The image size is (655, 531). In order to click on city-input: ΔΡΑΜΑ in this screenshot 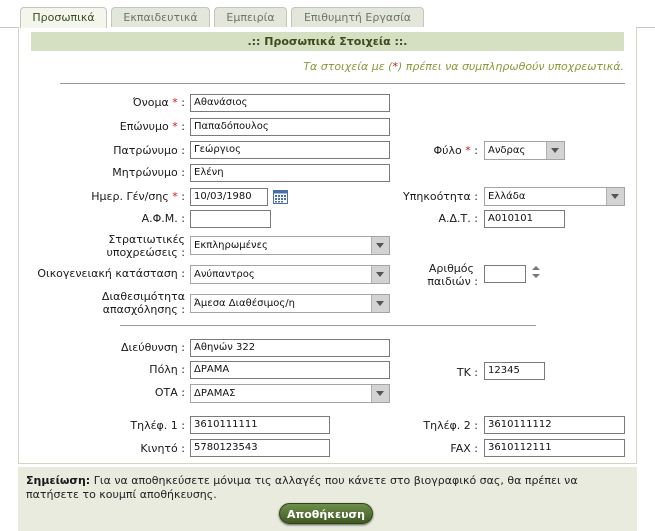, I will do `click(290, 370)`.